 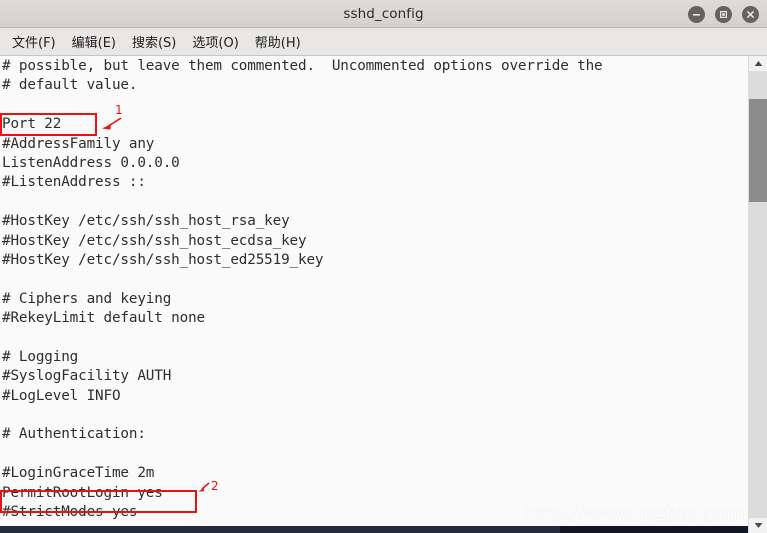 I want to click on horizontal-scrollbar-thumb, so click(x=280, y=529).